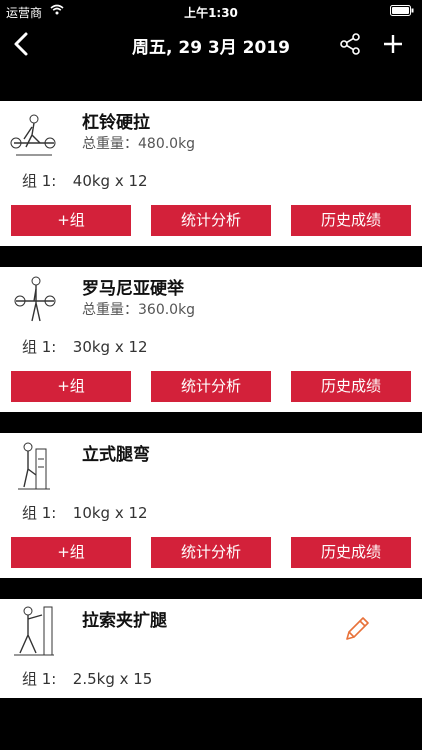  What do you see at coordinates (133, 286) in the screenshot?
I see `exercise-name: 罗马尼亚硬举` at bounding box center [133, 286].